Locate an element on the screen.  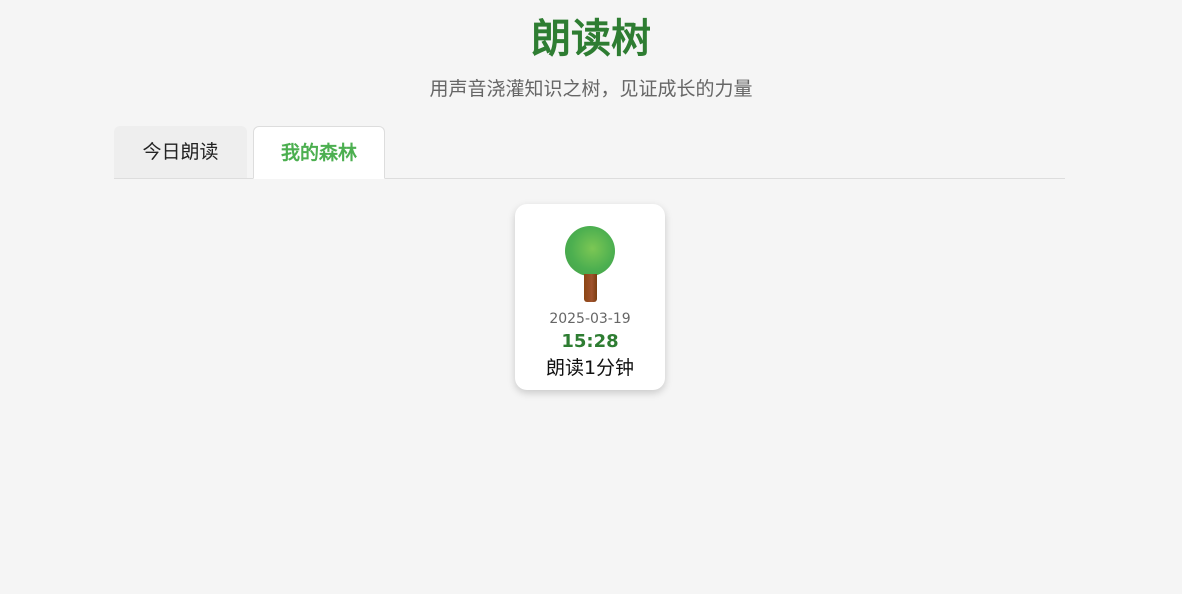
tree-icon is located at coordinates (590, 265).